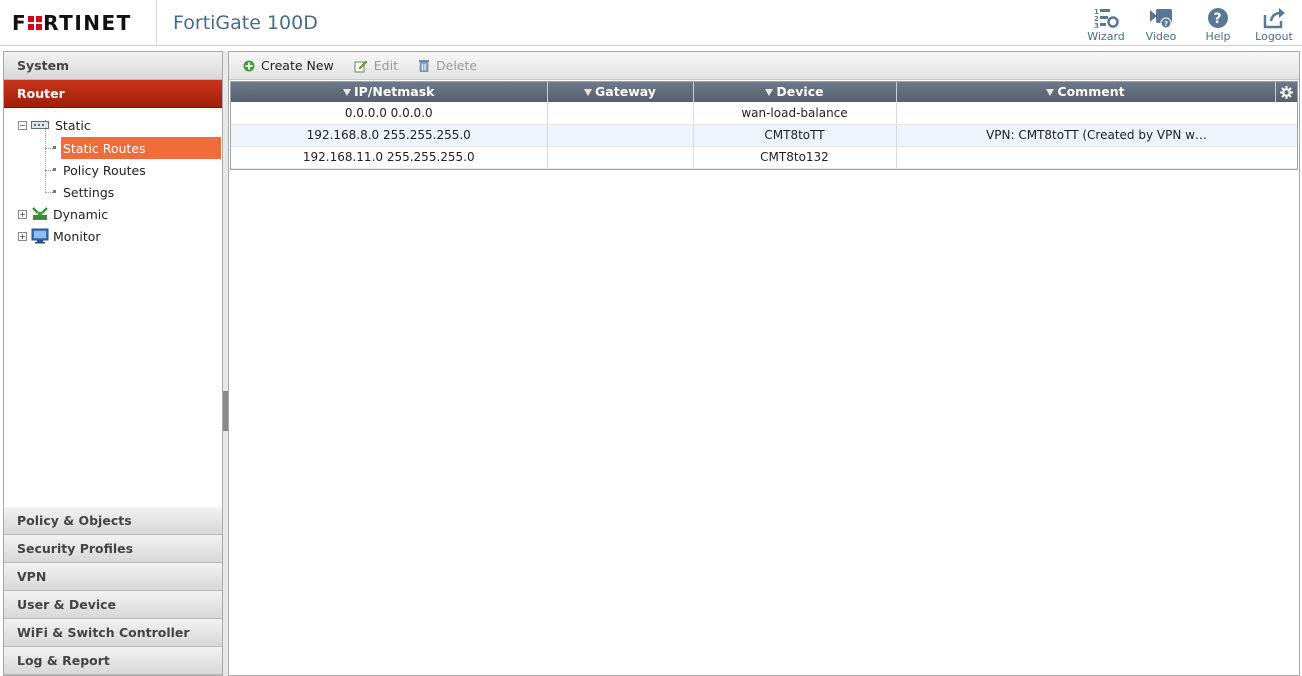 The height and width of the screenshot is (676, 1302). I want to click on tree-item-label: Policy Routes, so click(104, 170).